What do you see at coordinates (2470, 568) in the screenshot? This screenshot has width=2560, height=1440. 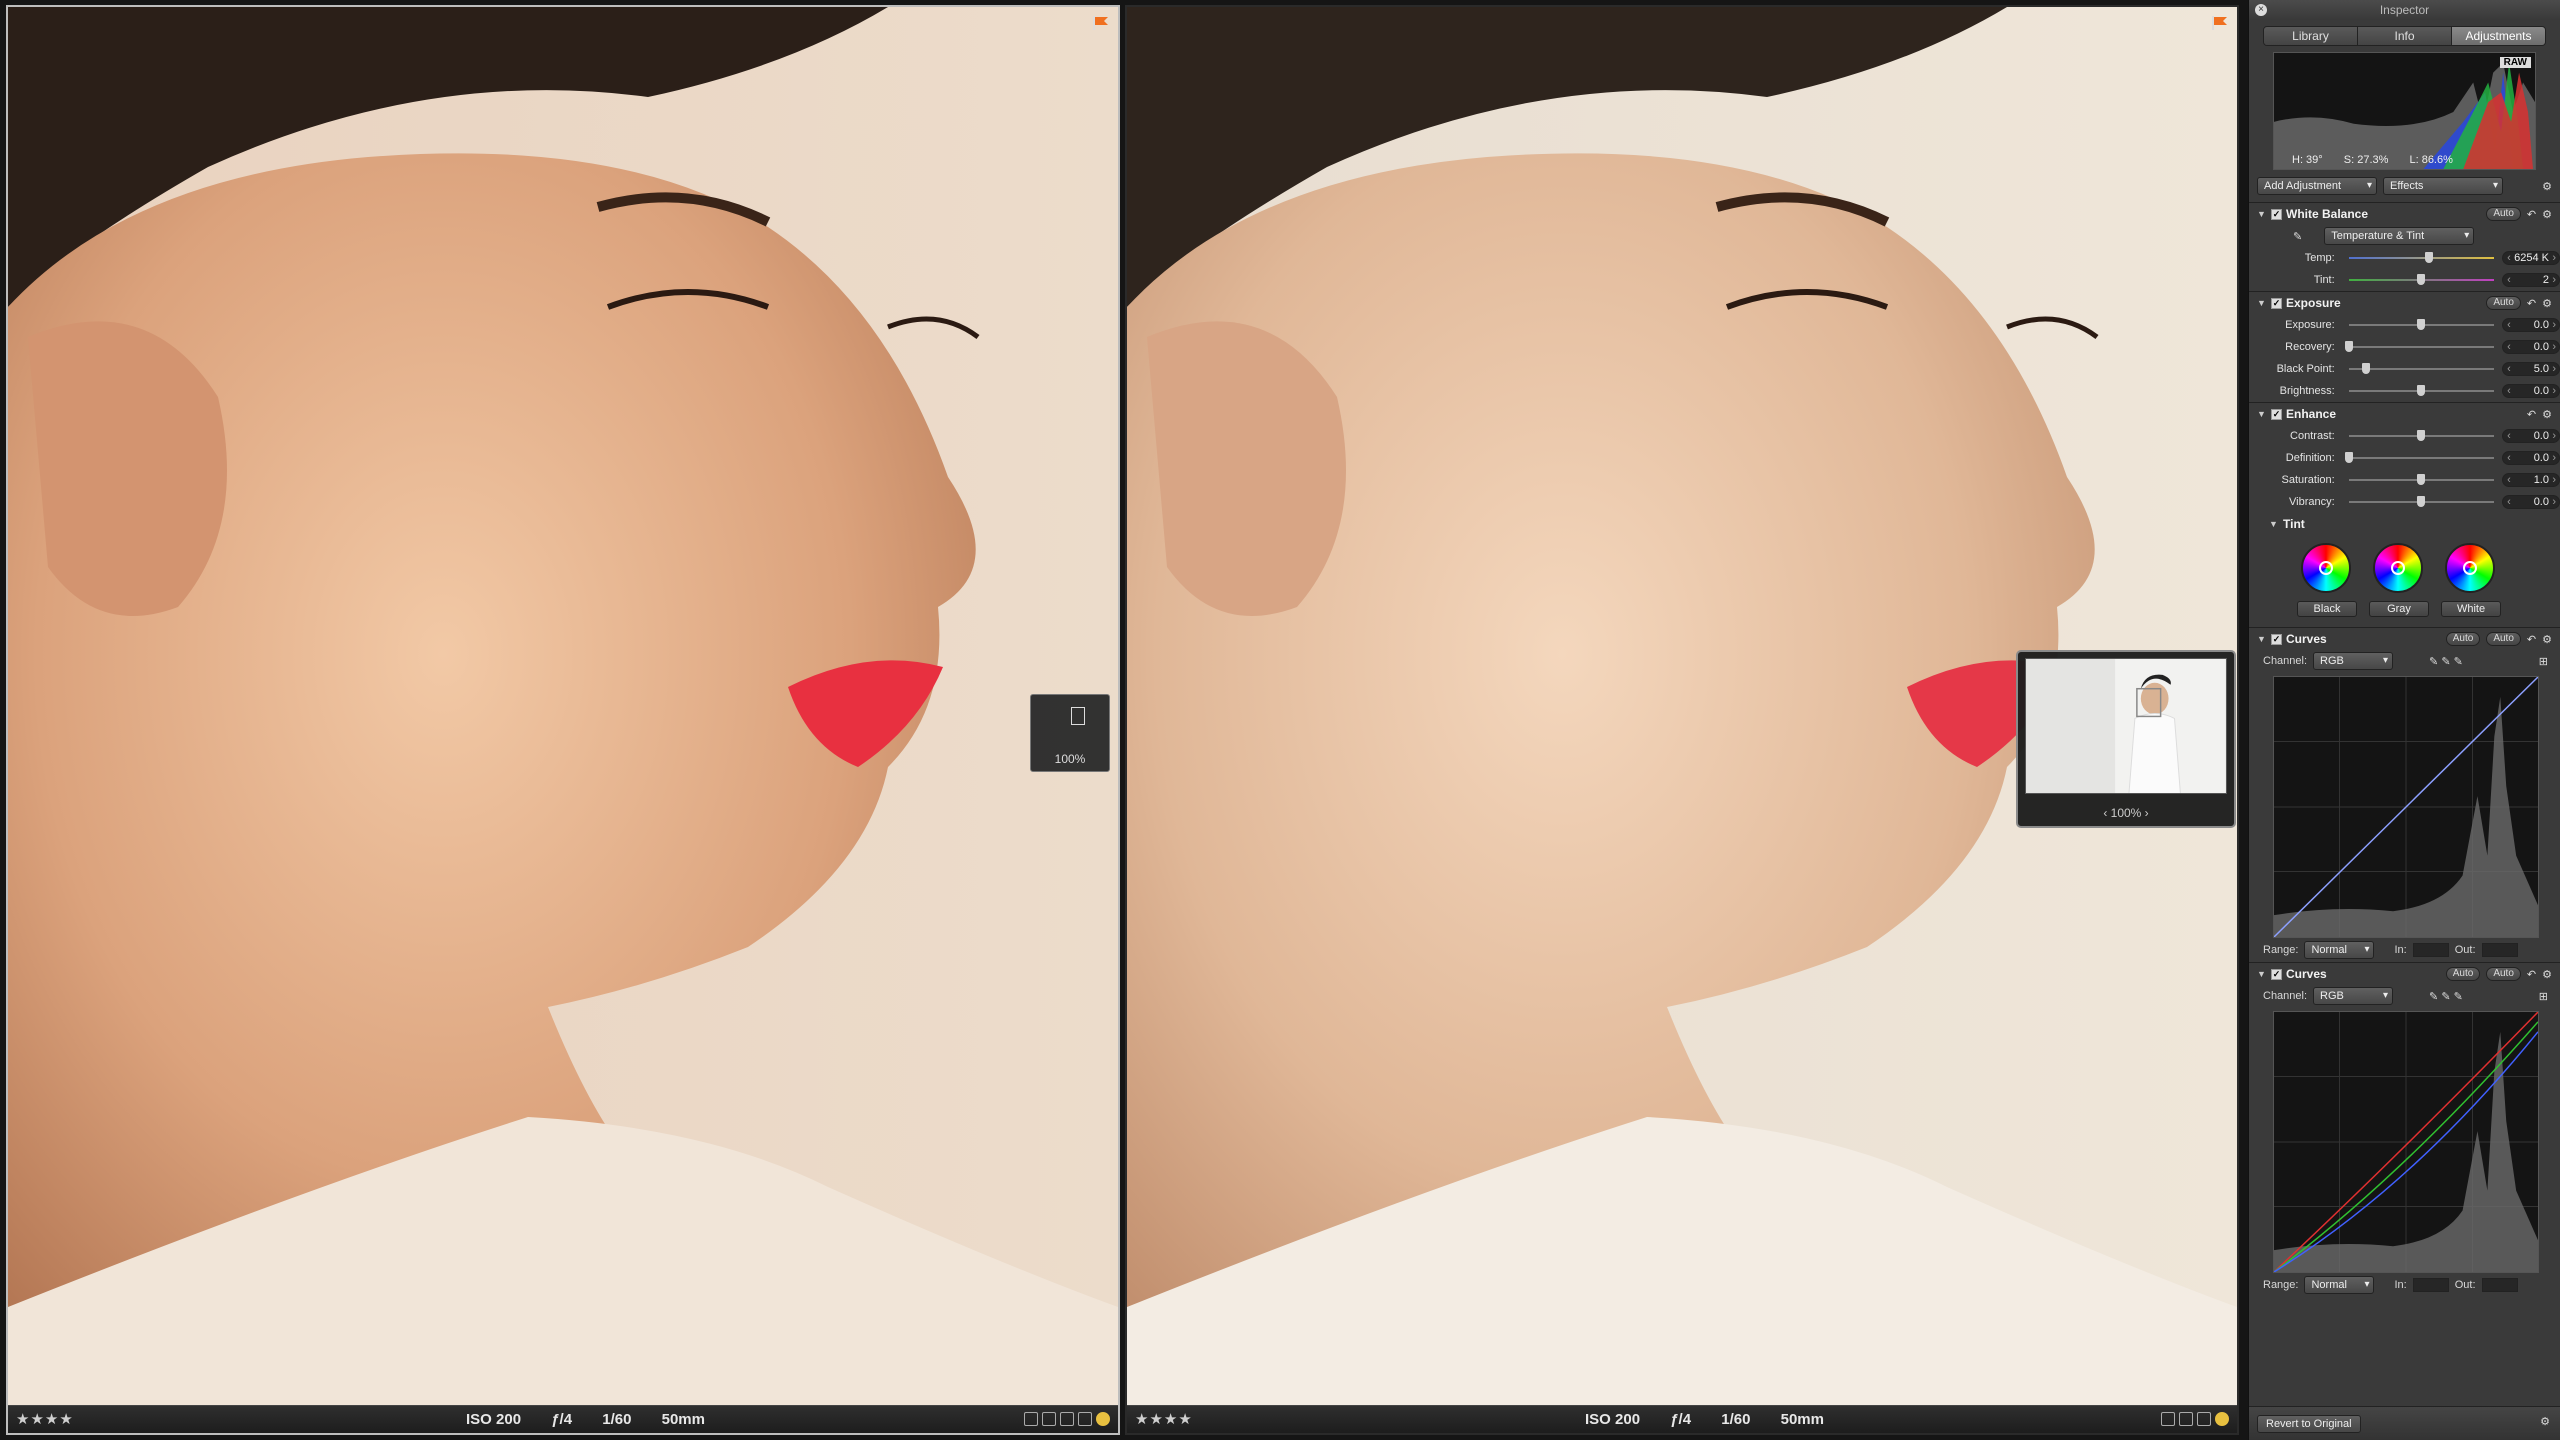 I see `white-tint-wheel` at bounding box center [2470, 568].